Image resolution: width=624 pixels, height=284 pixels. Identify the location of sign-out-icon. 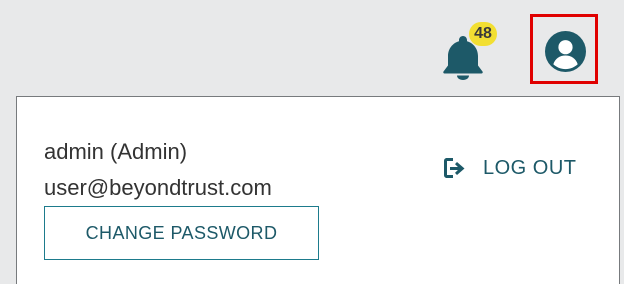
(454, 168).